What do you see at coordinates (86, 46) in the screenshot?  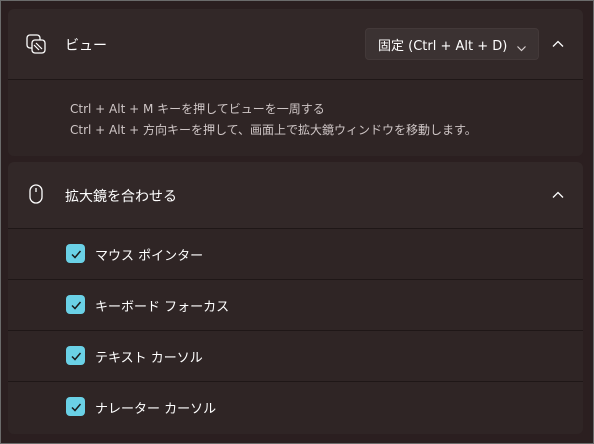 I see `view-title: ビュー` at bounding box center [86, 46].